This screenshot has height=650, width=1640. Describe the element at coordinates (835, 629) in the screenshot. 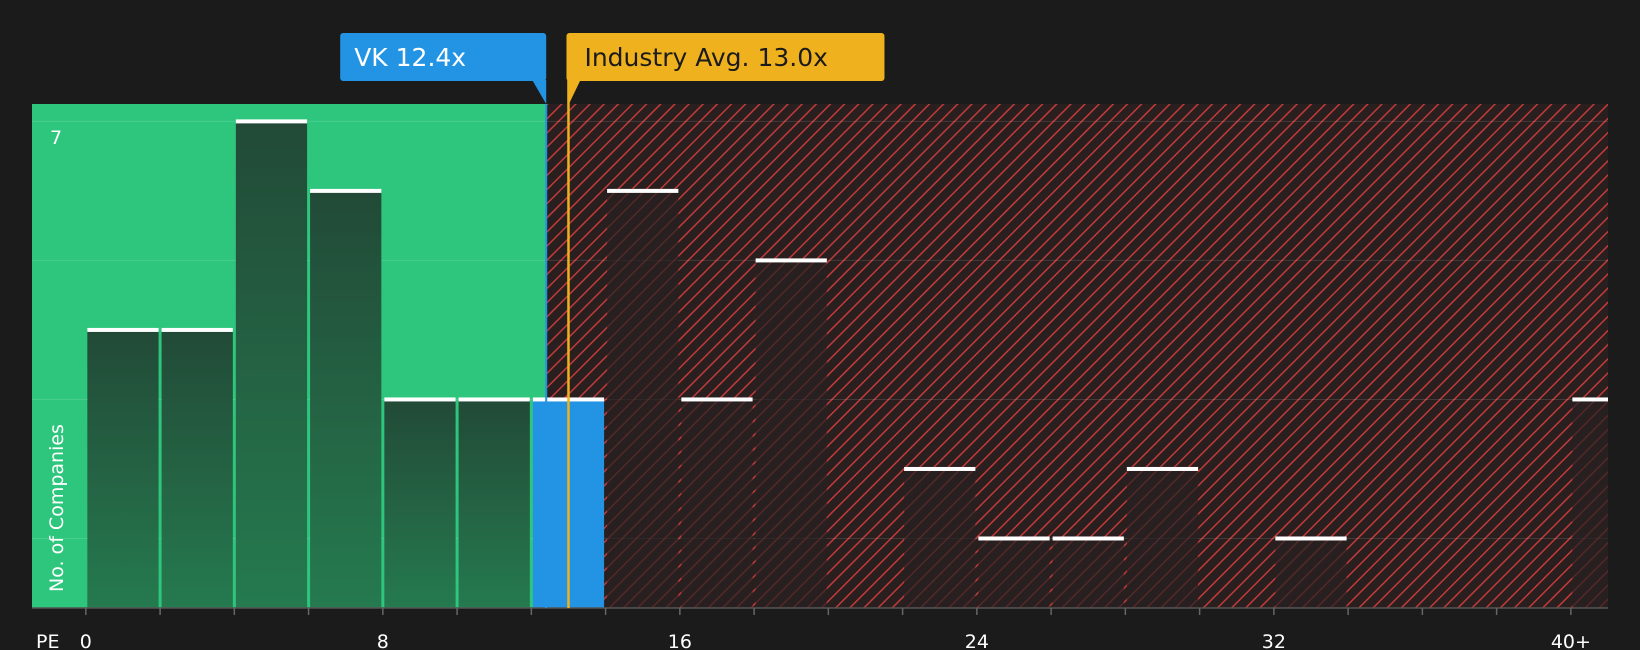

I see `x-axis-ticks: 0 8 16 24 32 40+` at that location.